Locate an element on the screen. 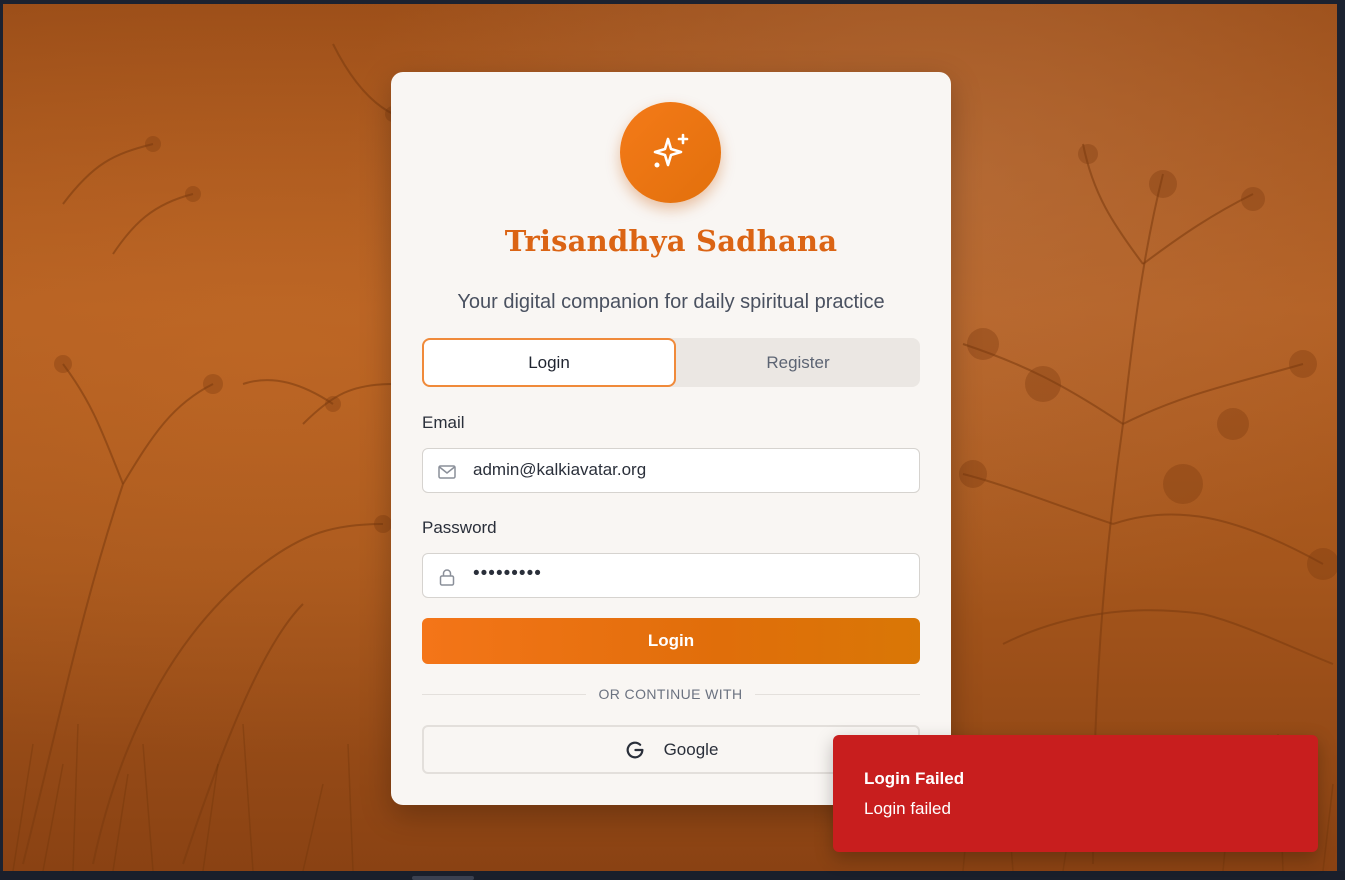 This screenshot has height=880, width=1345. lock-icon is located at coordinates (447, 577).